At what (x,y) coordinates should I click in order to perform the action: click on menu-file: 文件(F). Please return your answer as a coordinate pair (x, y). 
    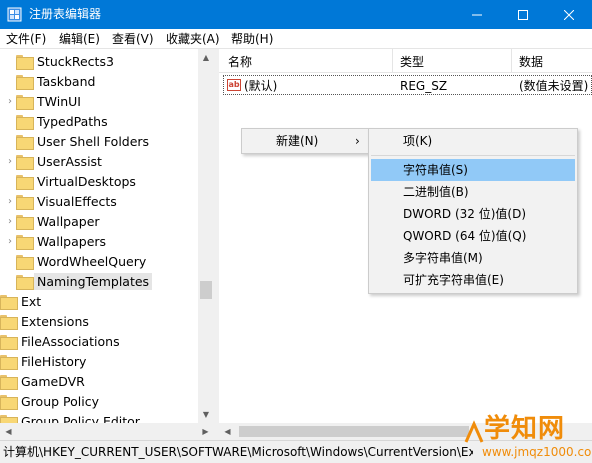
    Looking at the image, I should click on (26, 39).